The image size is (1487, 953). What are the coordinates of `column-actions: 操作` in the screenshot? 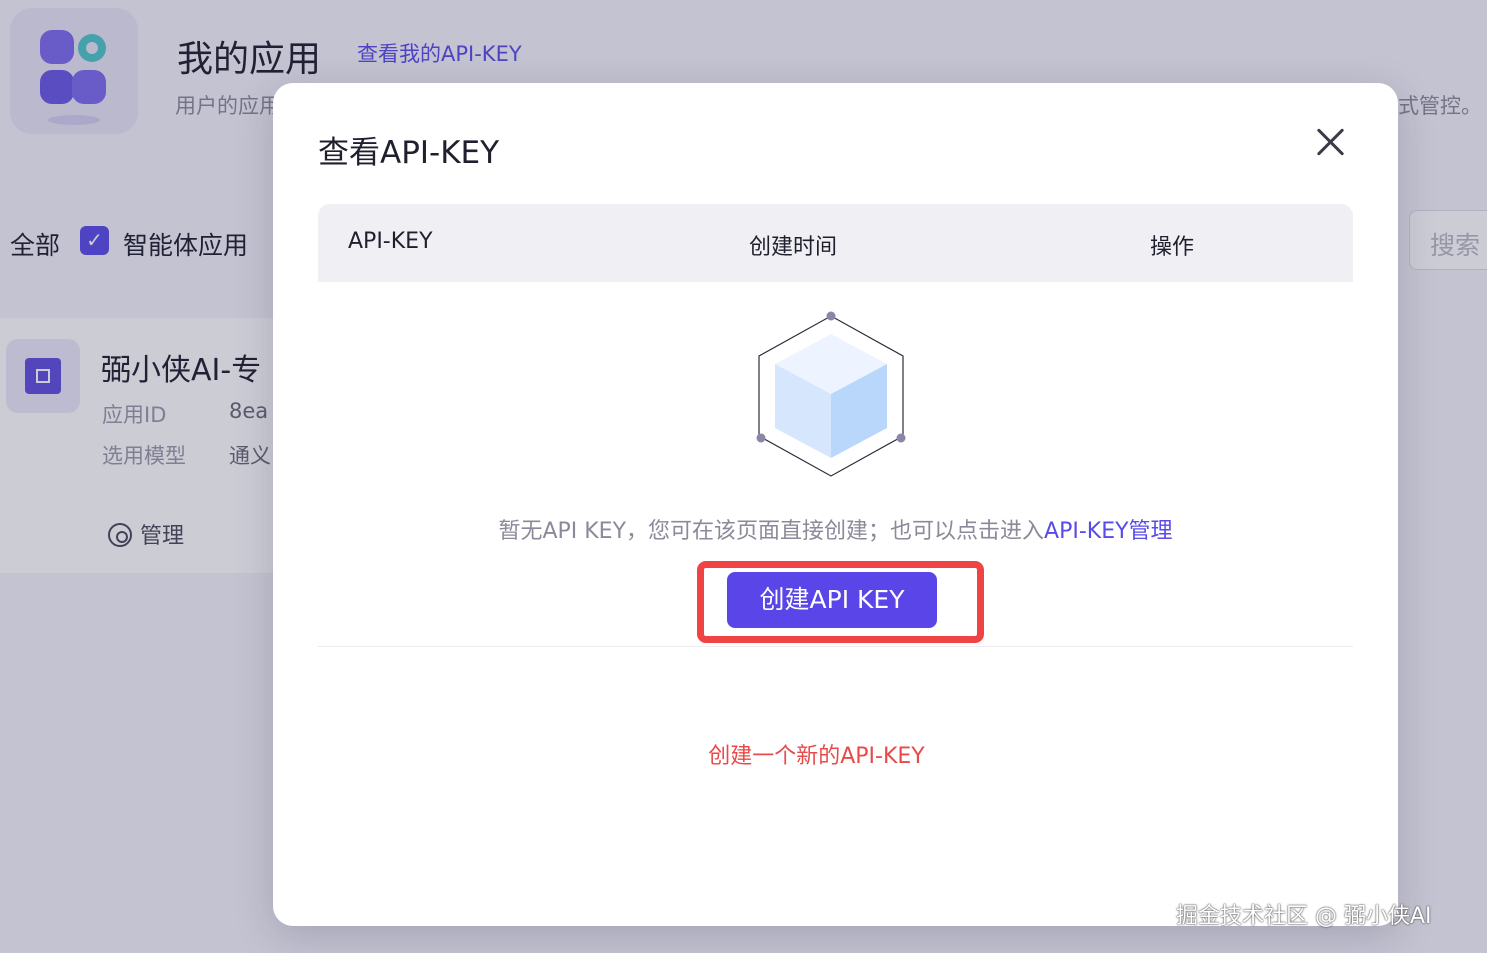 It's located at (1172, 247).